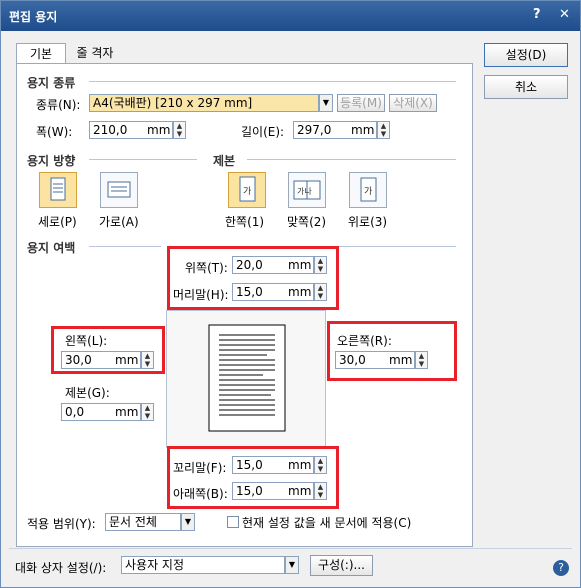 This screenshot has height=588, width=581. What do you see at coordinates (61, 568) in the screenshot?
I see `dialog-settings-label: 대화 상자 설정(/):` at bounding box center [61, 568].